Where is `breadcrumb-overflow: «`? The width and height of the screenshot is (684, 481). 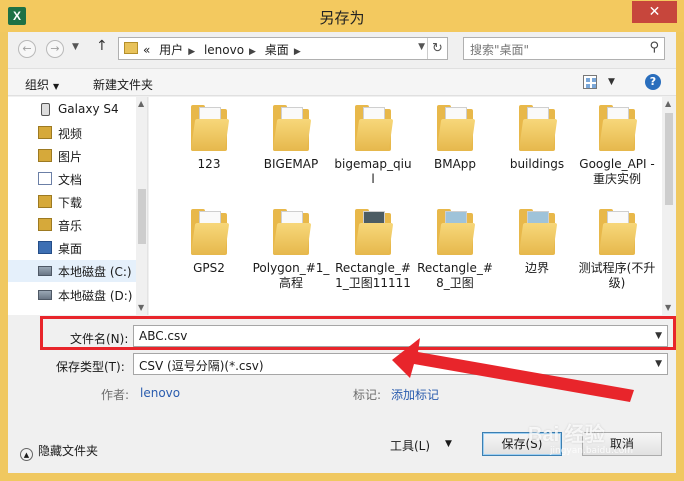
breadcrumb-overflow: « is located at coordinates (146, 50).